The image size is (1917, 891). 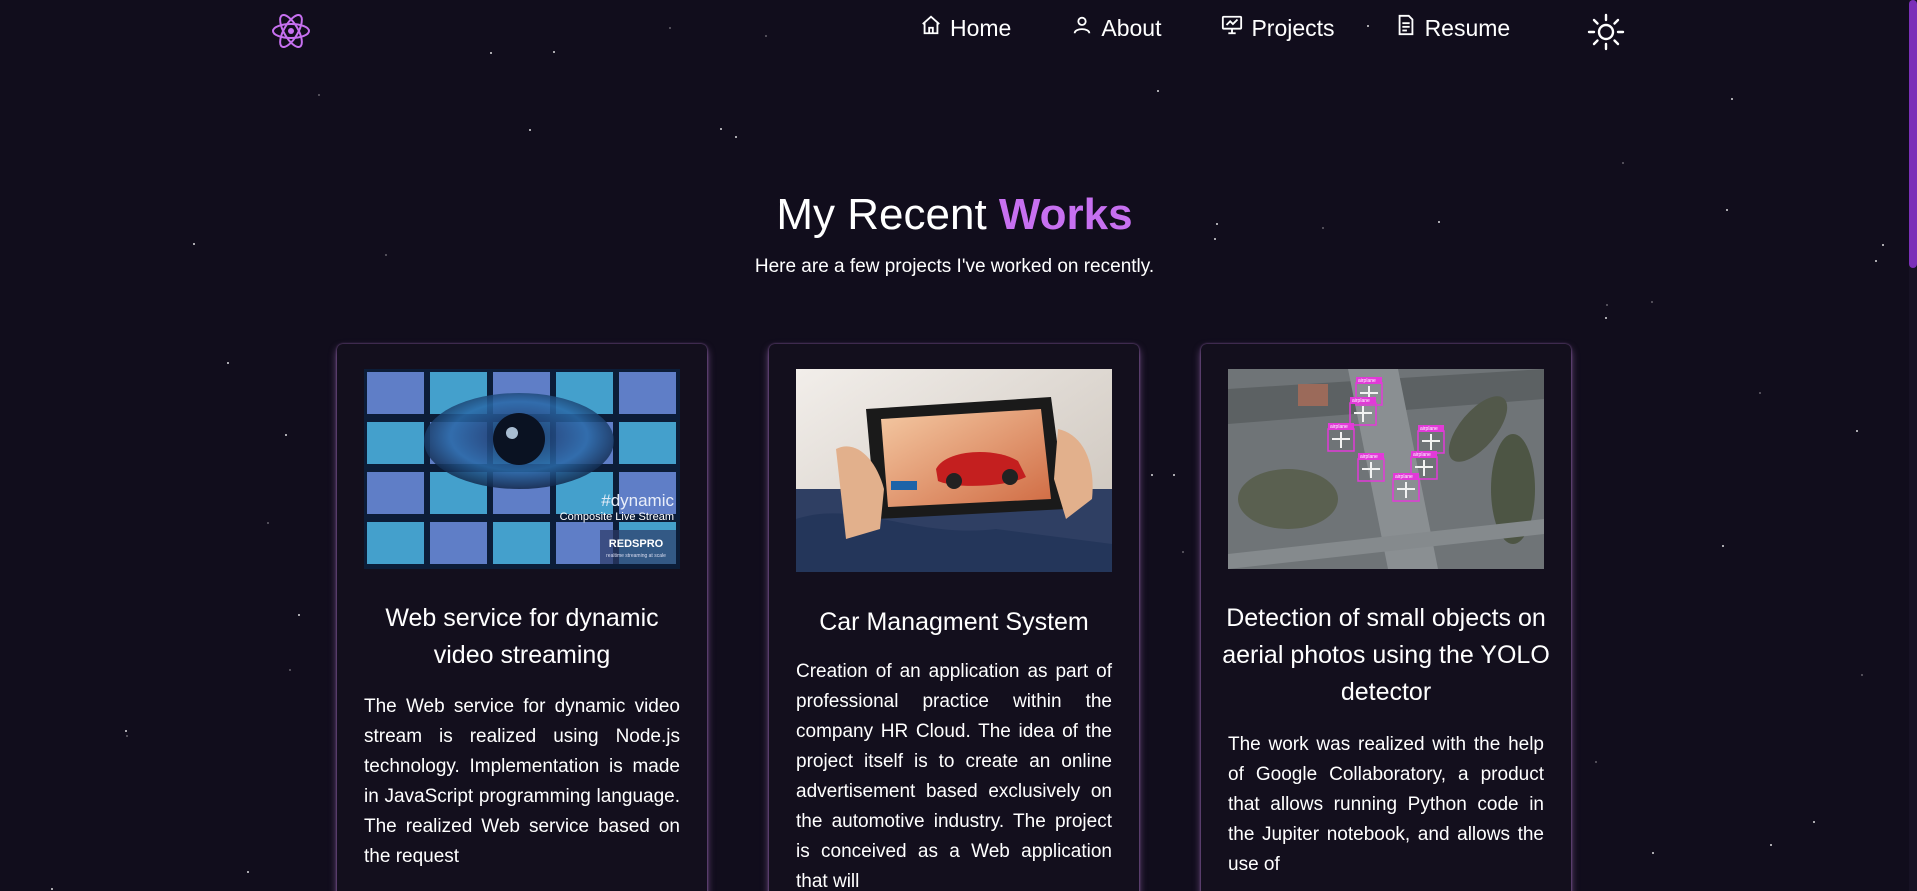 What do you see at coordinates (981, 27) in the screenshot?
I see `nav-home-label: Home` at bounding box center [981, 27].